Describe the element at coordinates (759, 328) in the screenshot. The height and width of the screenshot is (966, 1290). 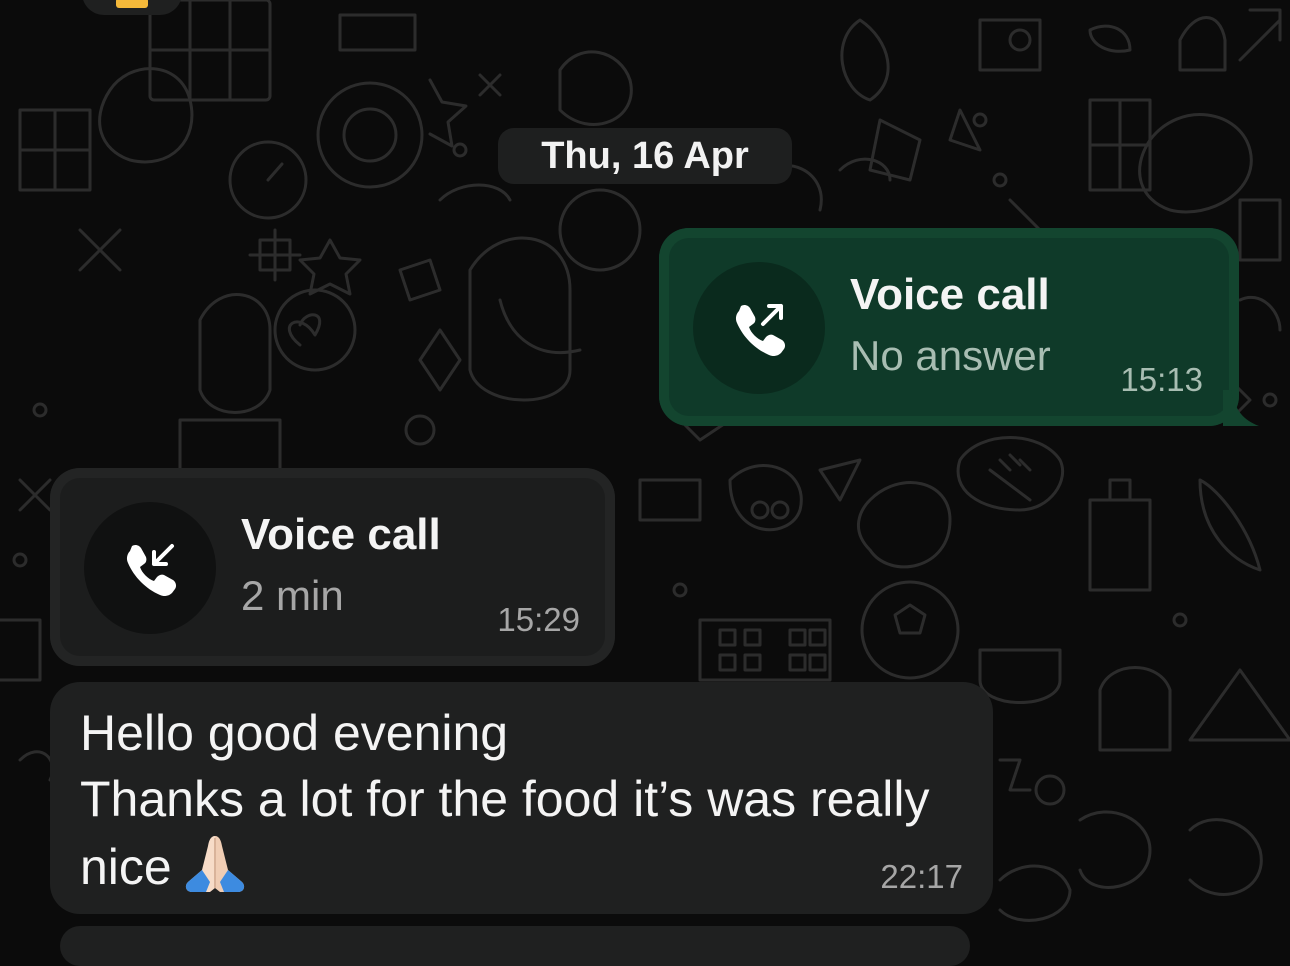
I see `outgoing-call-icon` at that location.